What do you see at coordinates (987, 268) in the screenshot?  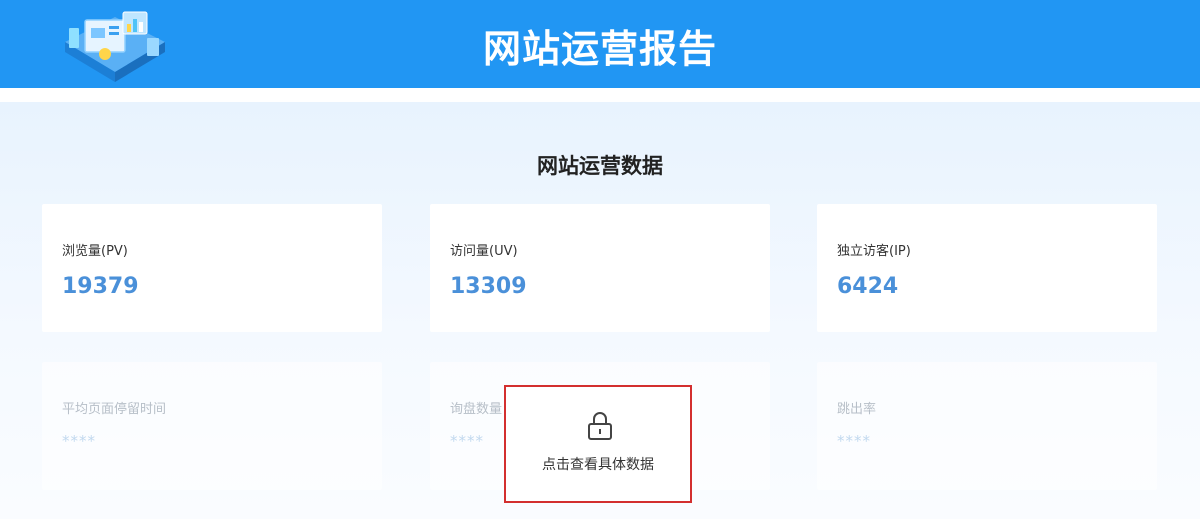 I see `stat-card-ip: 独立访客(IP) 6424` at bounding box center [987, 268].